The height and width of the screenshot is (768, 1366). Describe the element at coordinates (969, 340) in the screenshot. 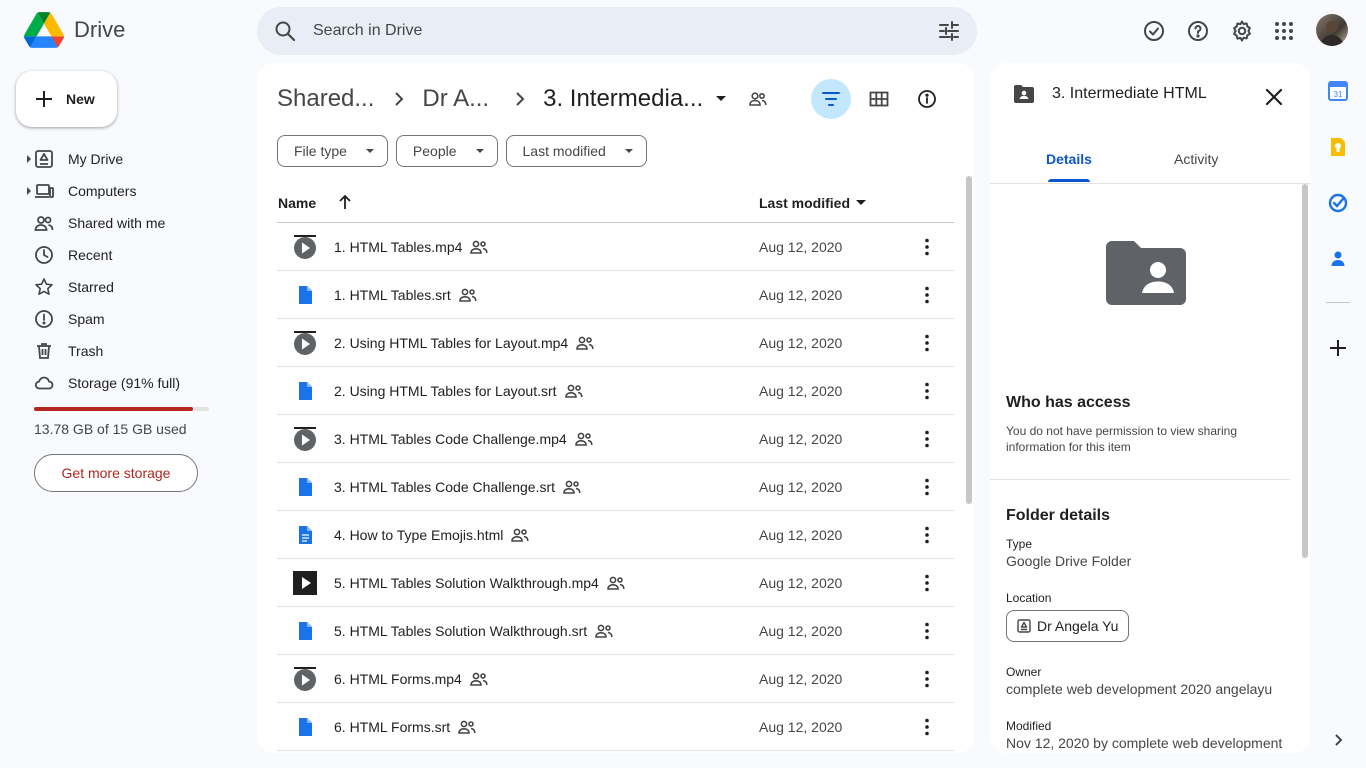

I see `file-list-scrollbar` at that location.